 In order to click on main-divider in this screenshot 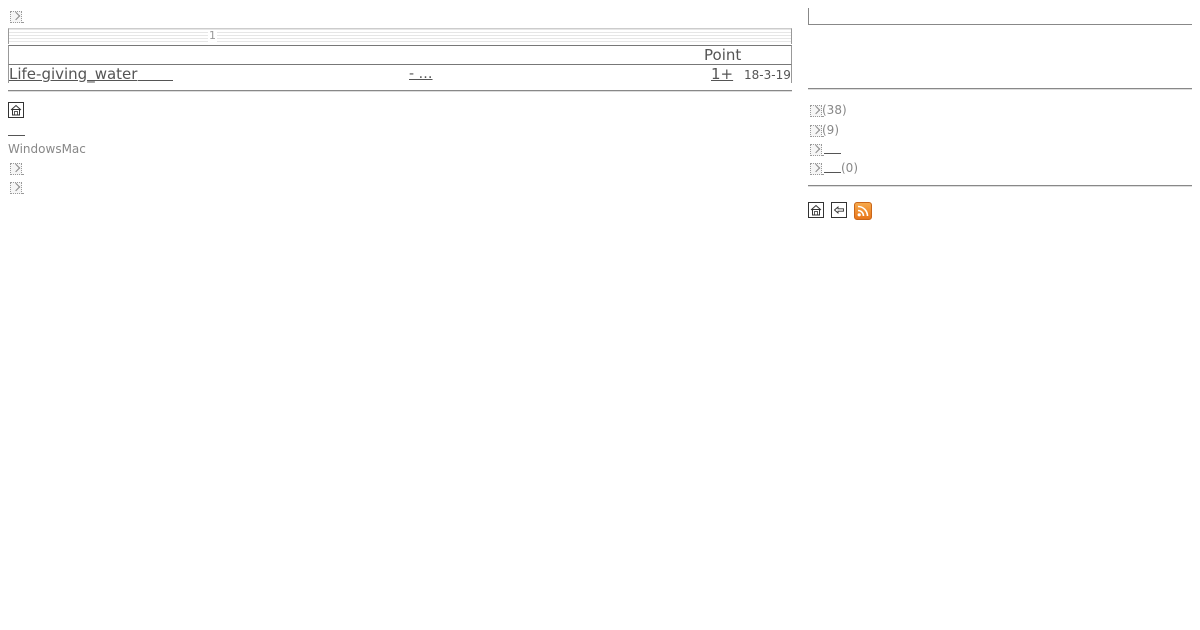, I will do `click(400, 91)`.